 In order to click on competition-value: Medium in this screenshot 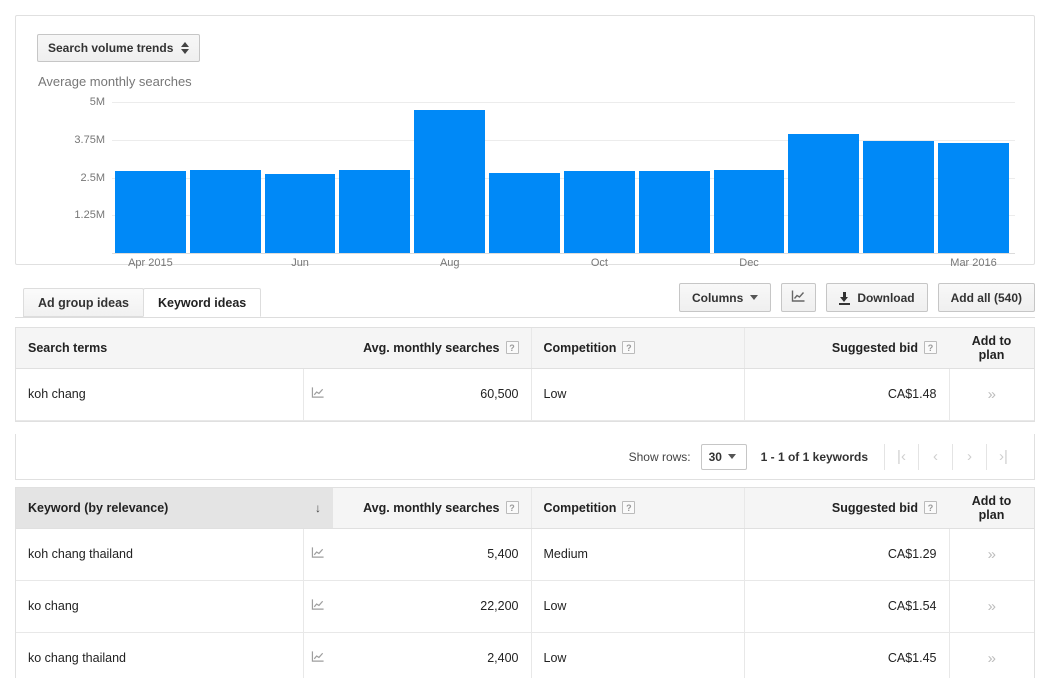, I will do `click(565, 554)`.